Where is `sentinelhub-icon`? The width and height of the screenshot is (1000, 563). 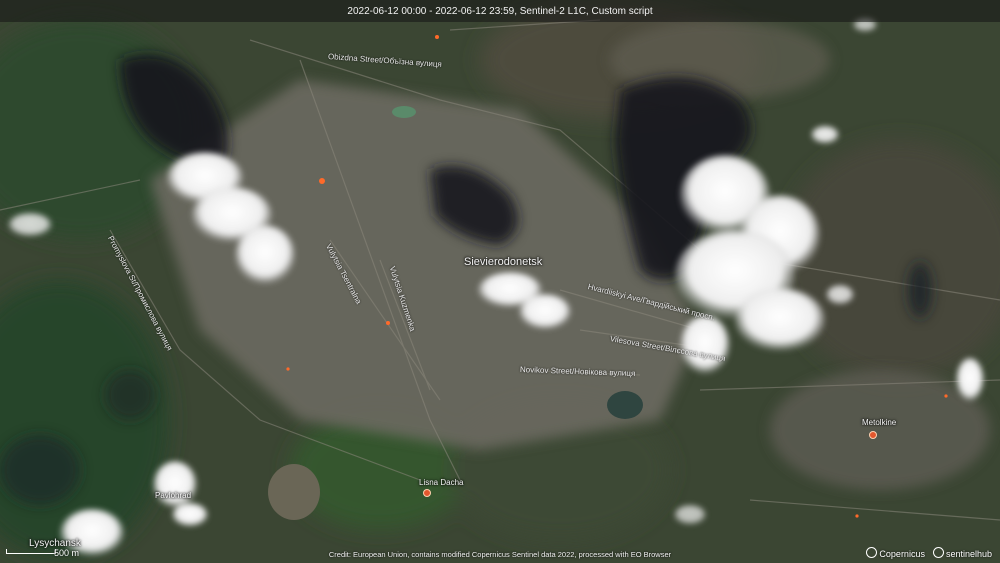 sentinelhub-icon is located at coordinates (938, 552).